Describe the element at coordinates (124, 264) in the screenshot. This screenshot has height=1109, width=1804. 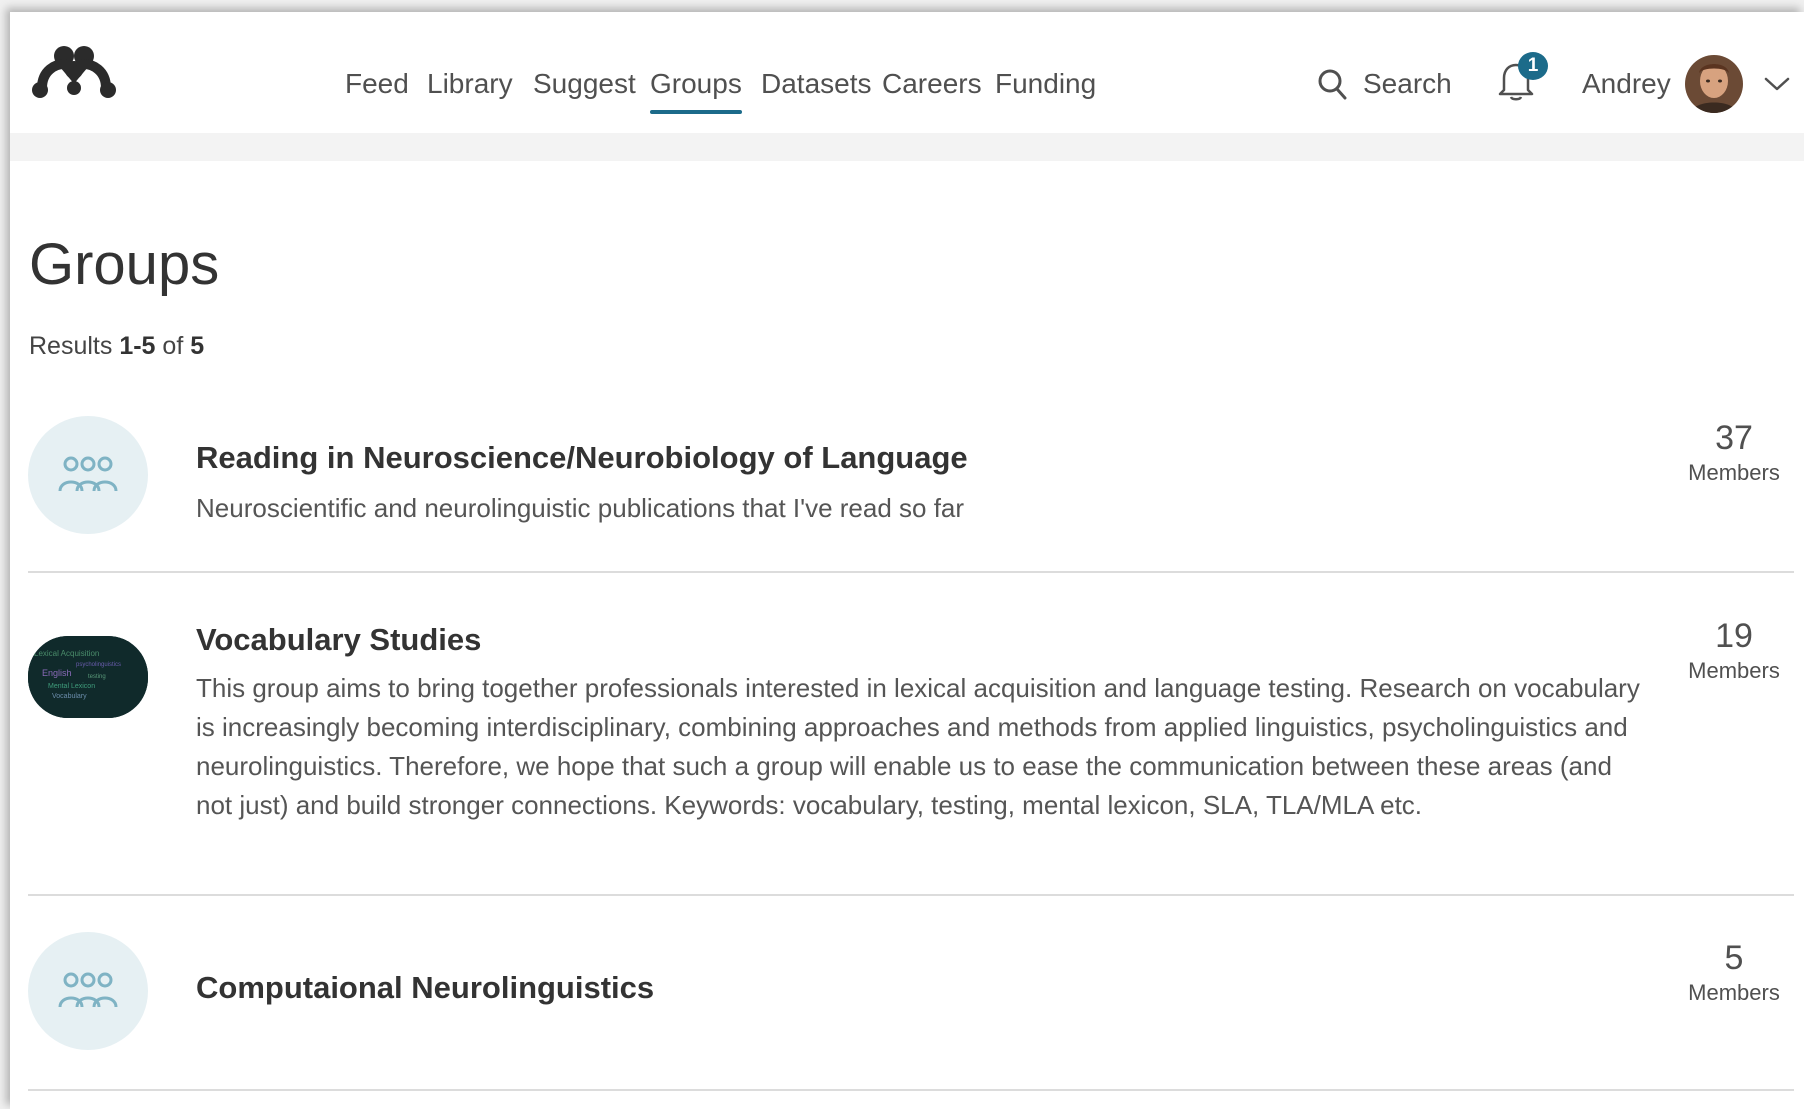
I see `page-title: Groups` at that location.